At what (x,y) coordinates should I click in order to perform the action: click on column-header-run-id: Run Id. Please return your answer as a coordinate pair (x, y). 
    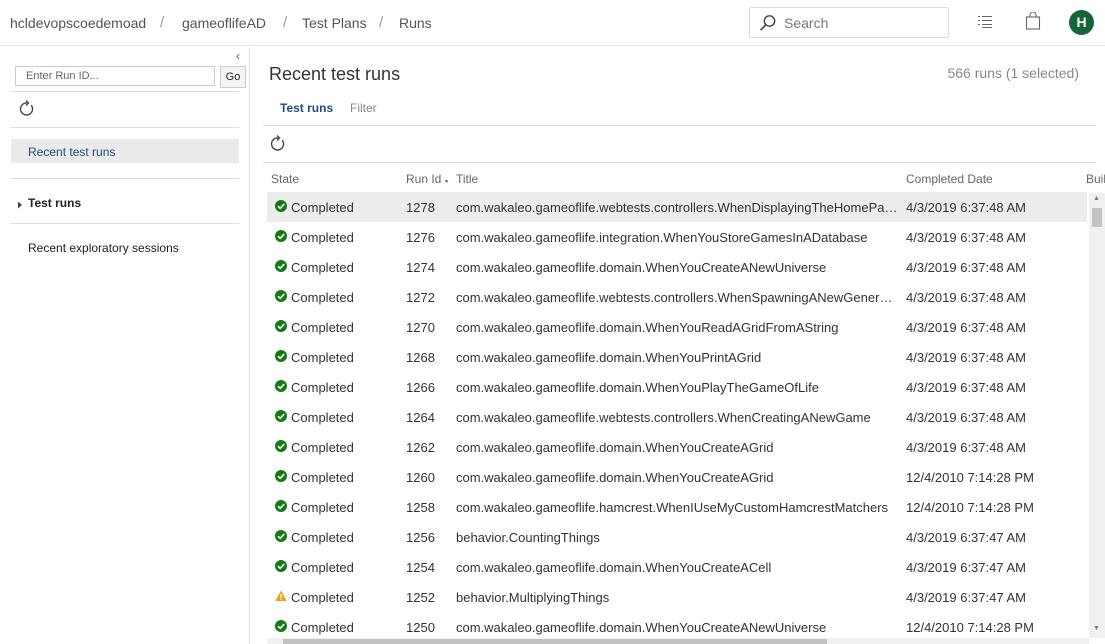
    Looking at the image, I should click on (423, 179).